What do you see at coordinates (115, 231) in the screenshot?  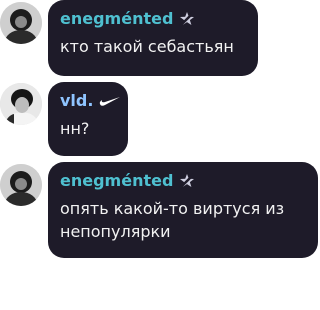 I see `message-line: непопулярки` at bounding box center [115, 231].